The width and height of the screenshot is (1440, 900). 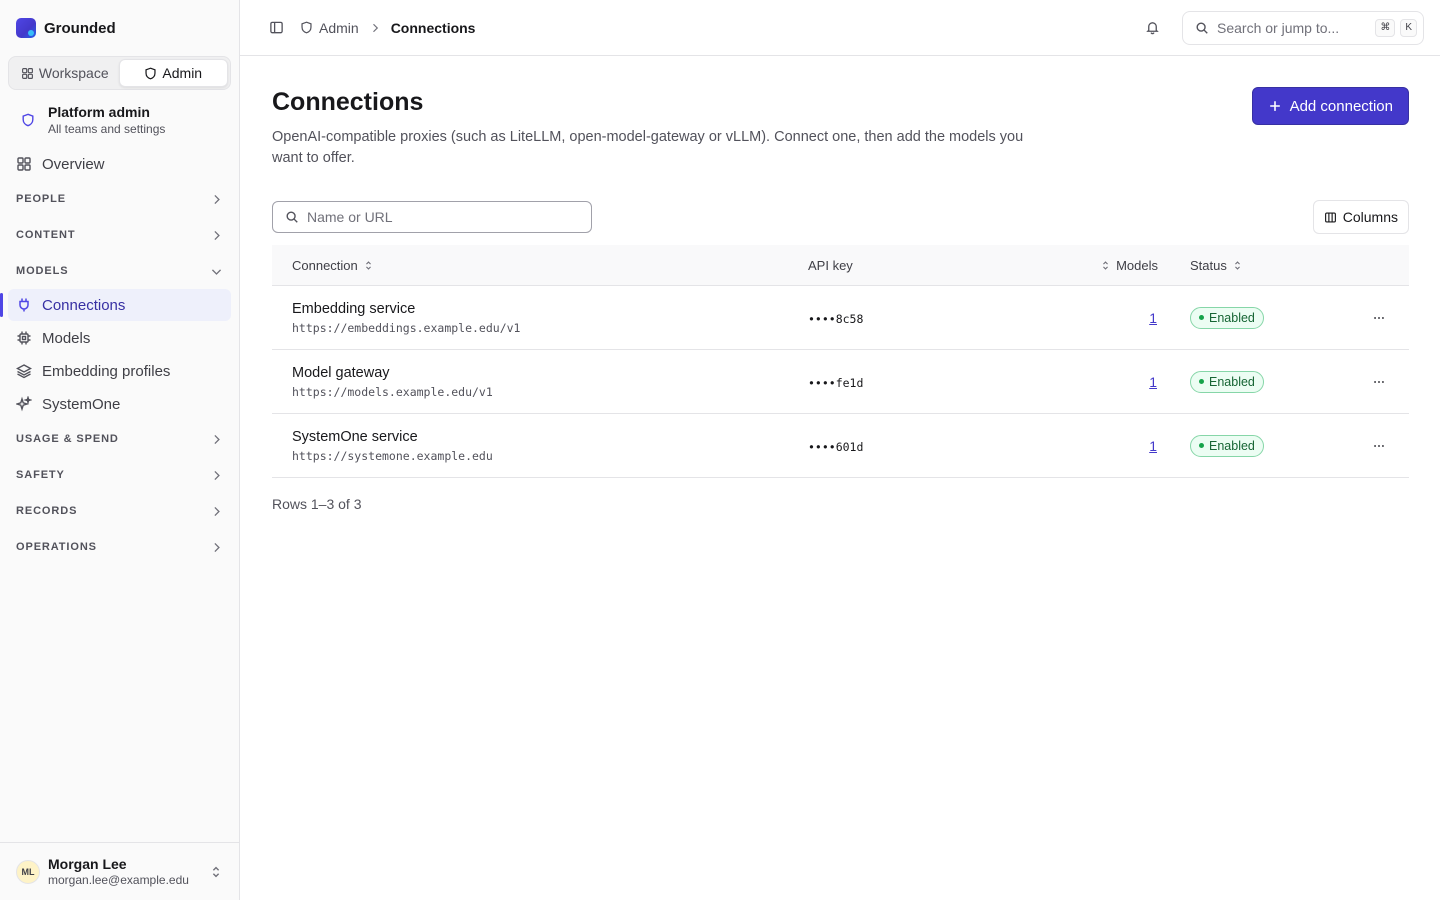 What do you see at coordinates (1341, 106) in the screenshot?
I see `add-connection-label: Add connection` at bounding box center [1341, 106].